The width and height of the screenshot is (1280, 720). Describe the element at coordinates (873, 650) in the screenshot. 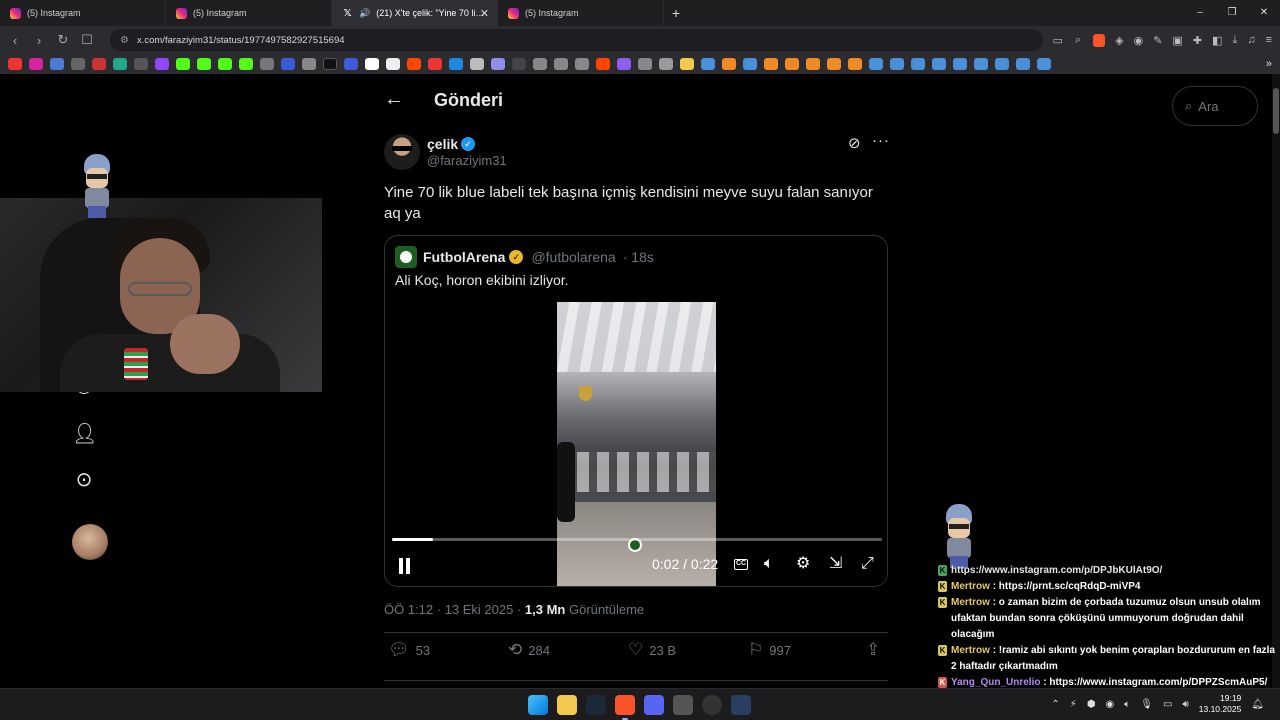

I see `share-button: ⇪` at that location.